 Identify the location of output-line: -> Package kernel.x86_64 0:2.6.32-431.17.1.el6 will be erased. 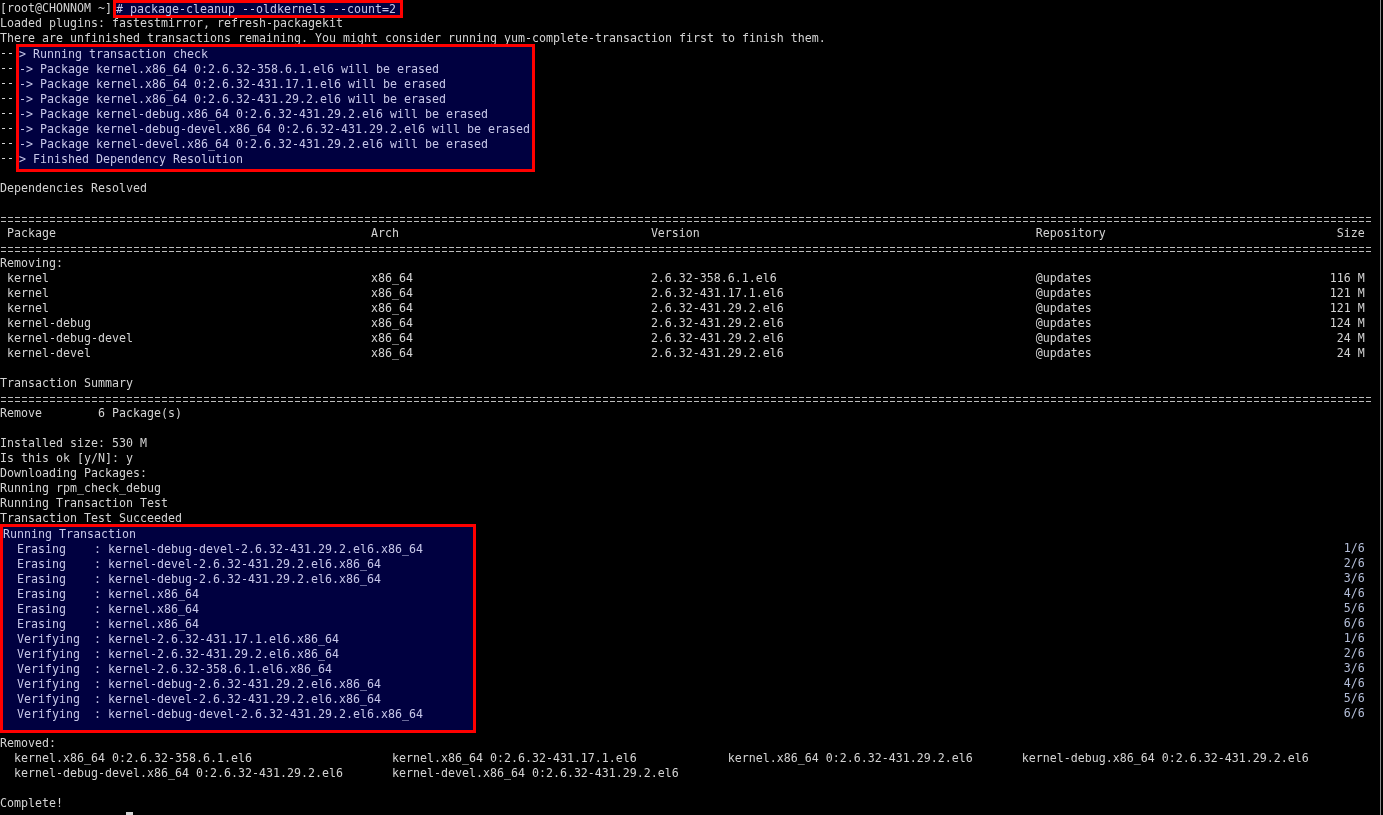
(233, 84).